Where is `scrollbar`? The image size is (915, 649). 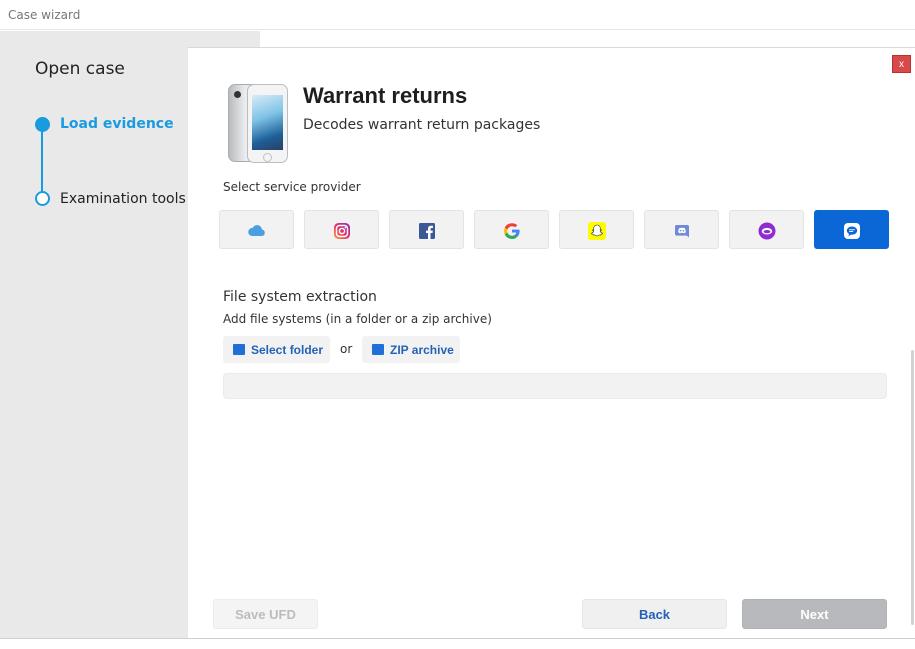
scrollbar is located at coordinates (912, 487).